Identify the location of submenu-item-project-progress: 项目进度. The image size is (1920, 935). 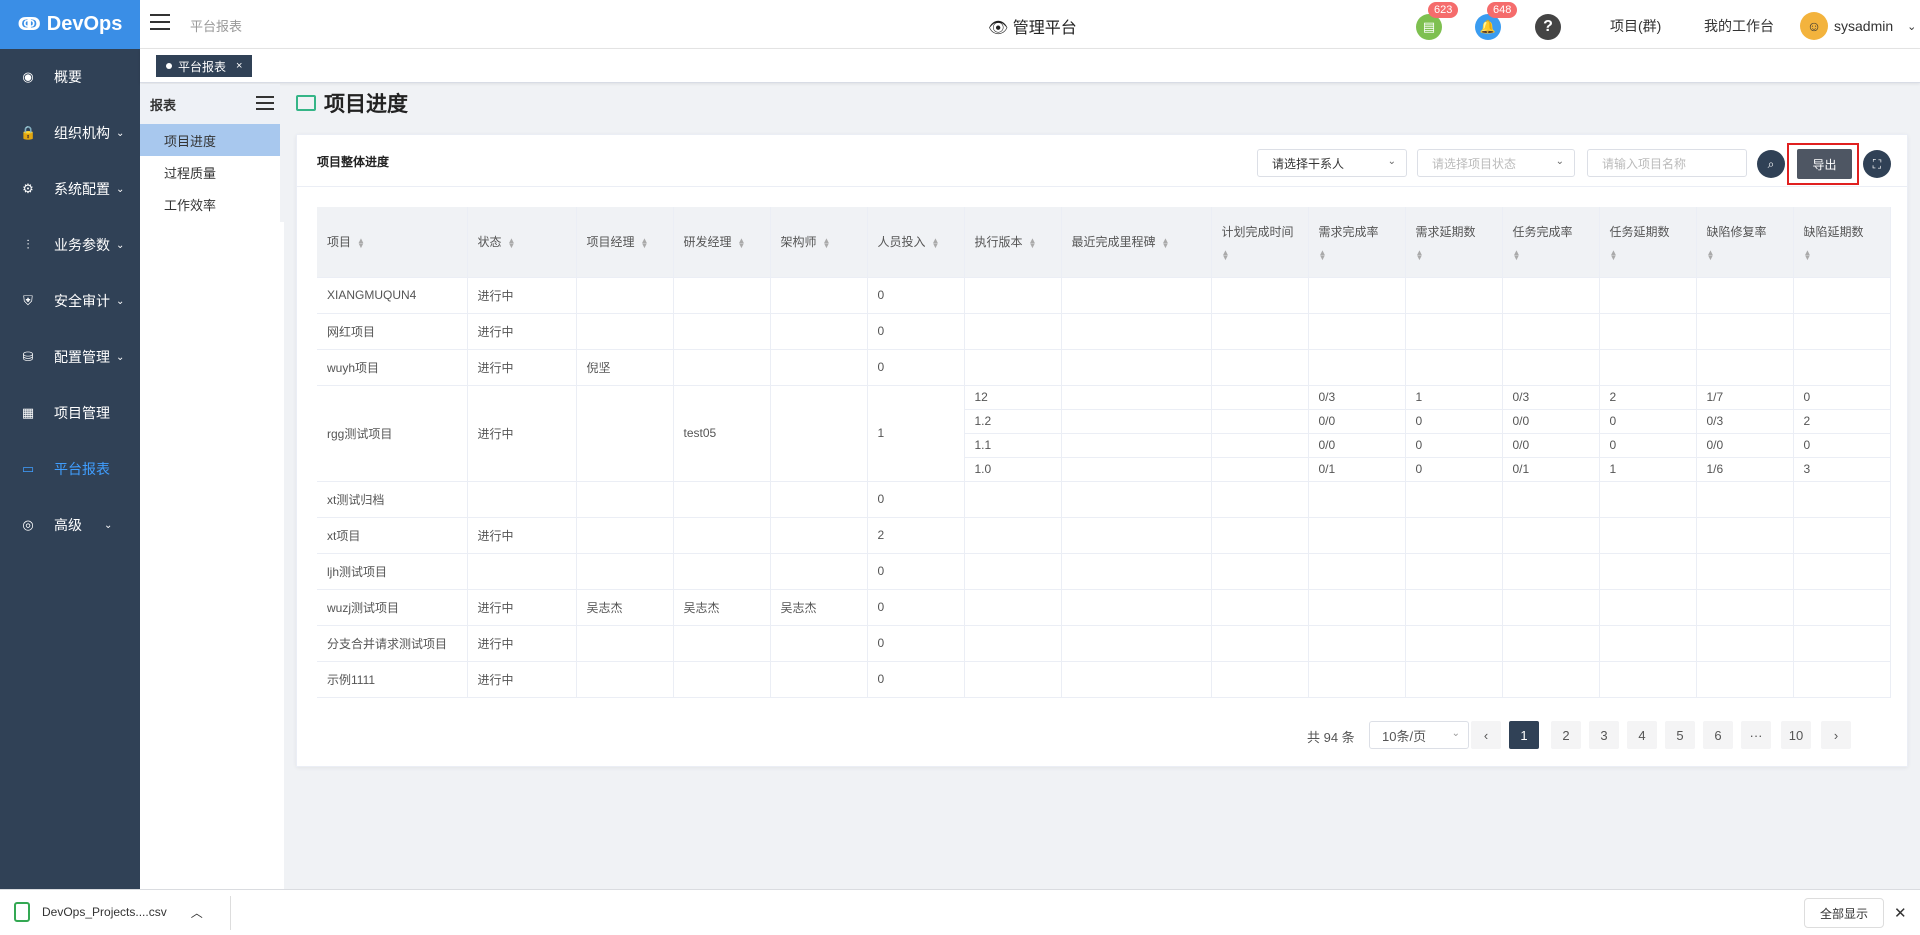
(210, 140).